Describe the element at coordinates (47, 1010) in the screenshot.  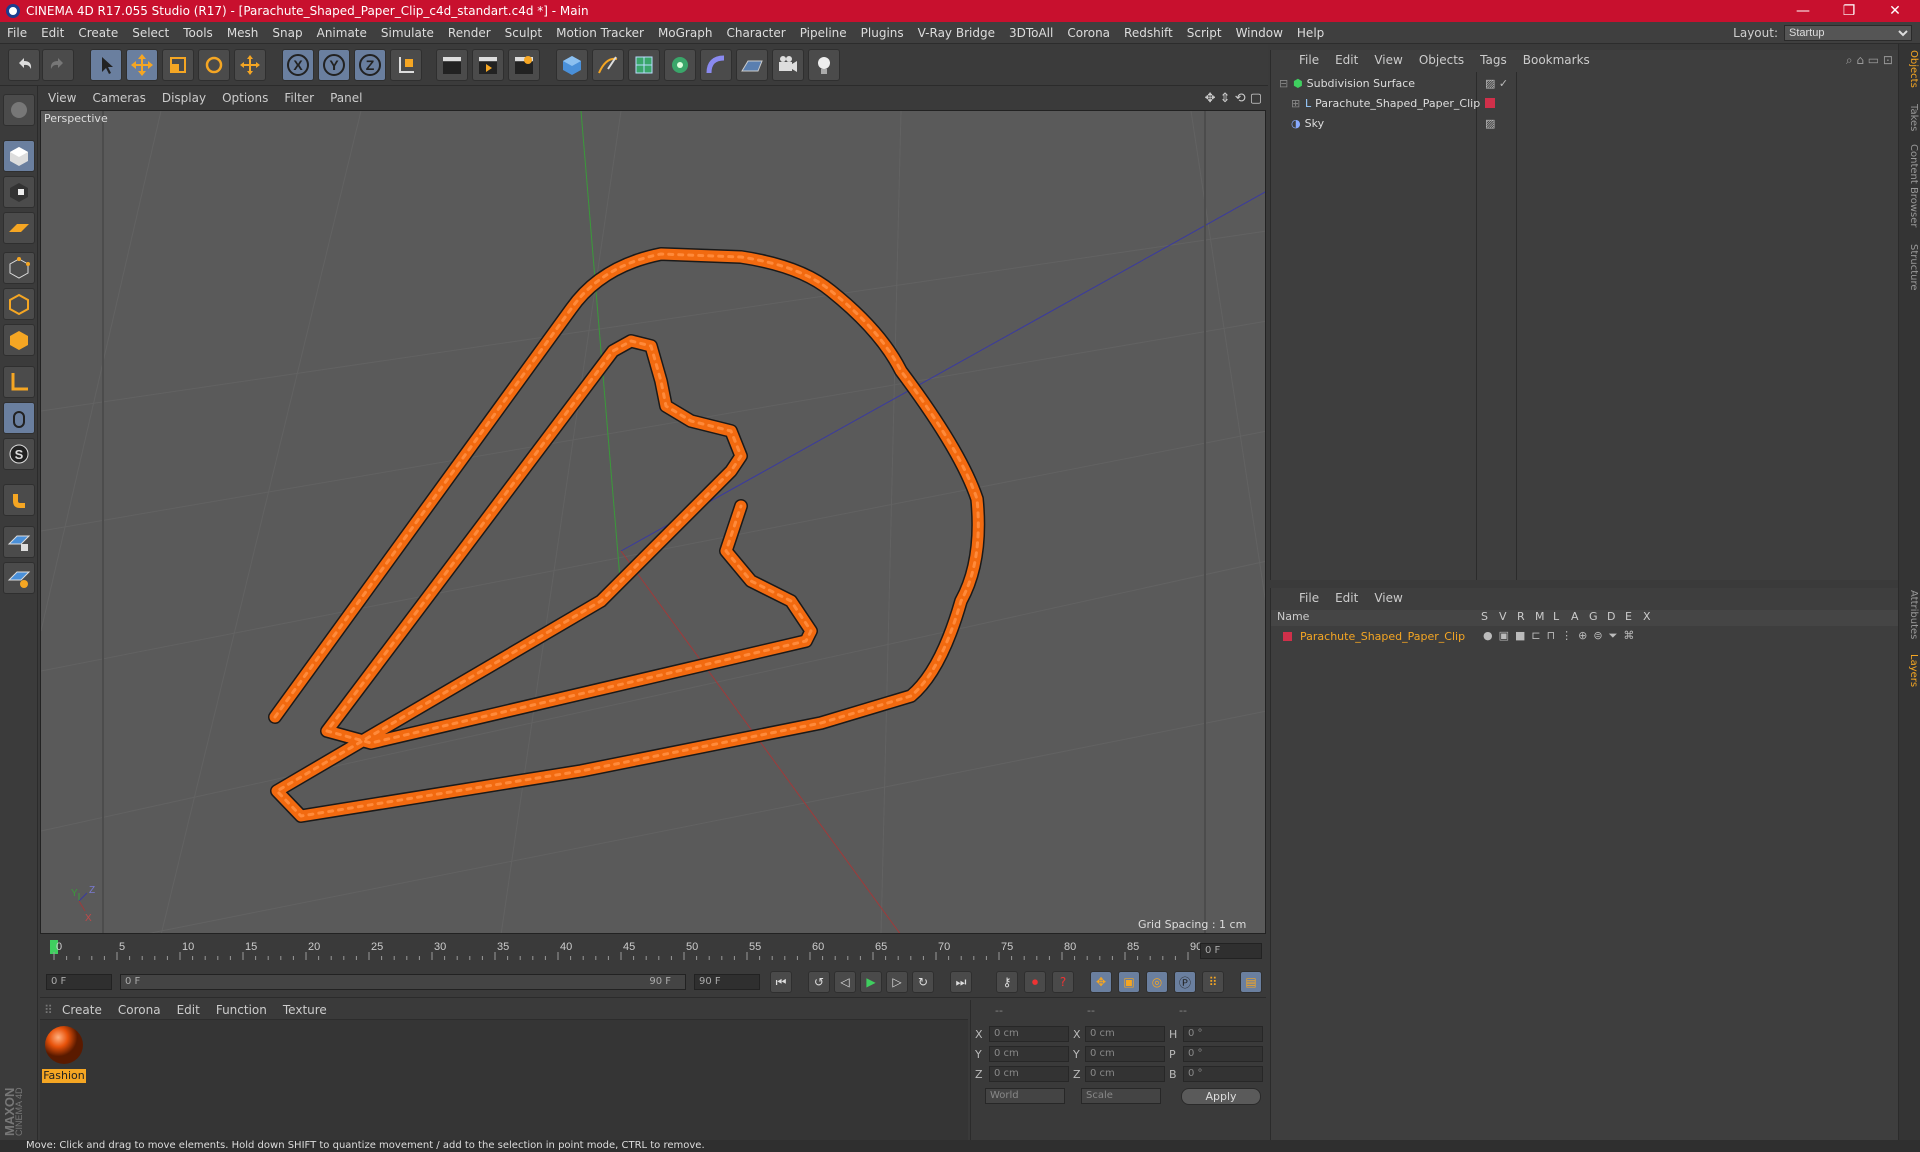
I see `panel-grip-icon: ⠿` at that location.